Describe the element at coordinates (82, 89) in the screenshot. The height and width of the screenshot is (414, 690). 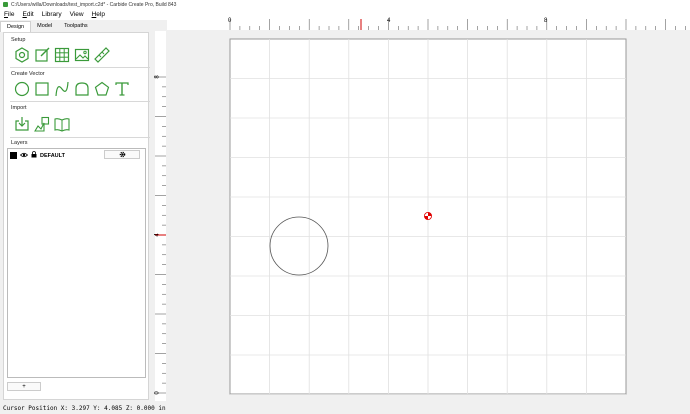
I see `polygon-arch-icon` at that location.